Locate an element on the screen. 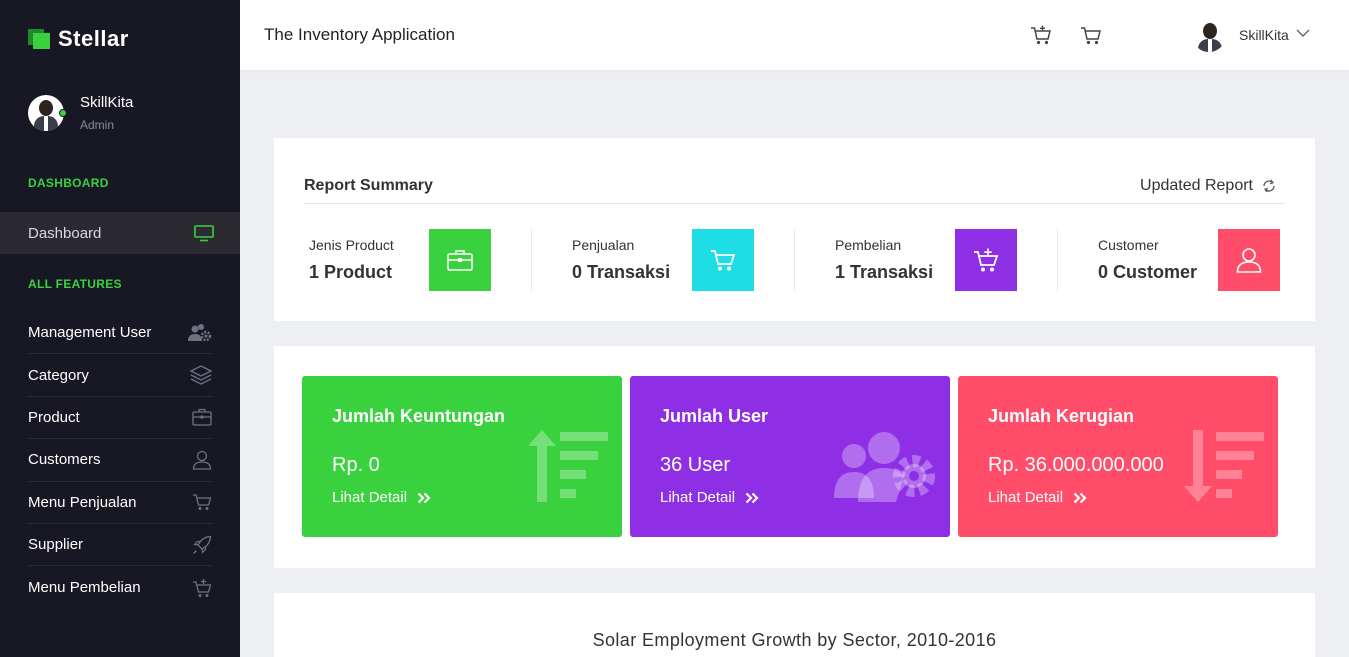 The image size is (1349, 657). sidebar-item-customers: Customers is located at coordinates (120, 460).